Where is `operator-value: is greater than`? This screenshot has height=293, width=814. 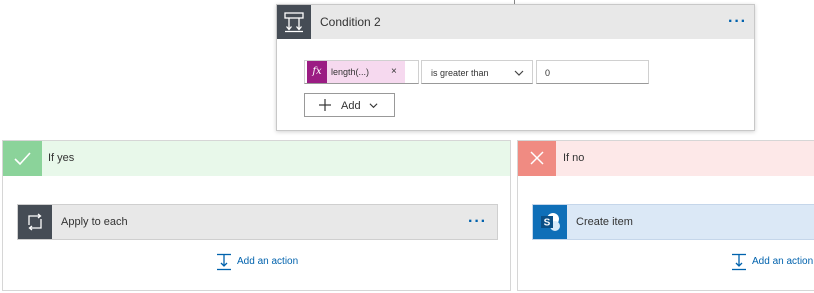
operator-value: is greater than is located at coordinates (460, 73).